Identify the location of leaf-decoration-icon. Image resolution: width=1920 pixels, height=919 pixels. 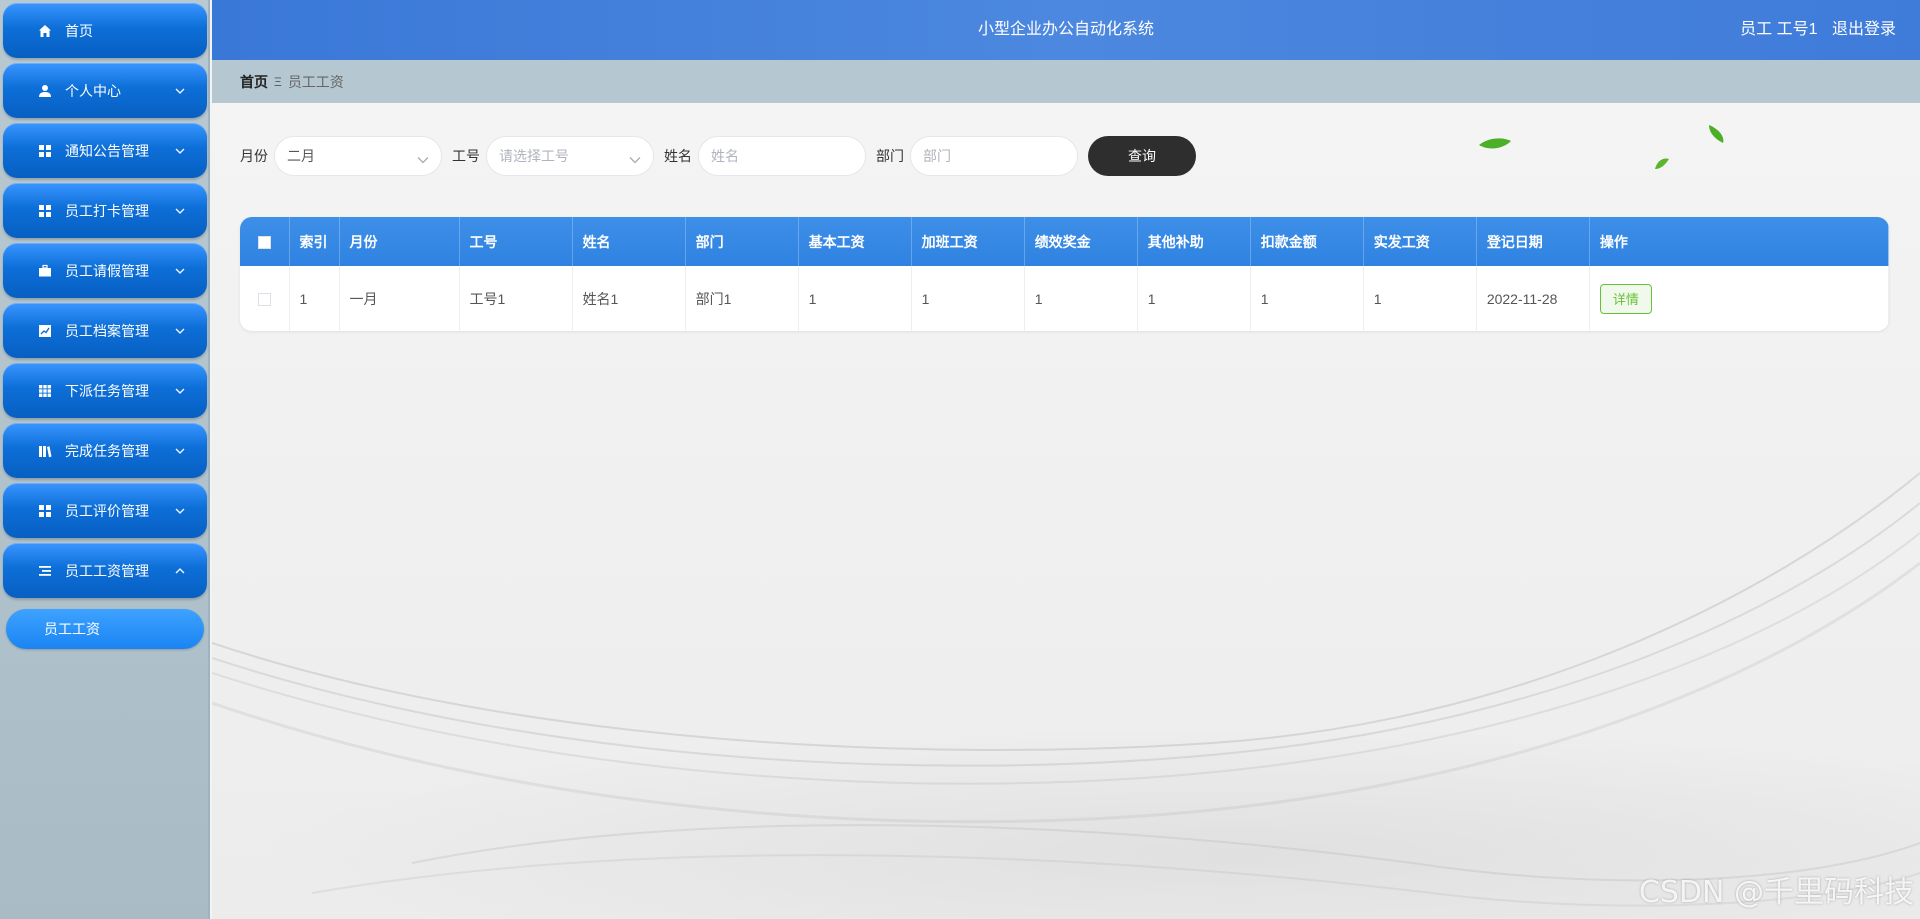
(1601, 147).